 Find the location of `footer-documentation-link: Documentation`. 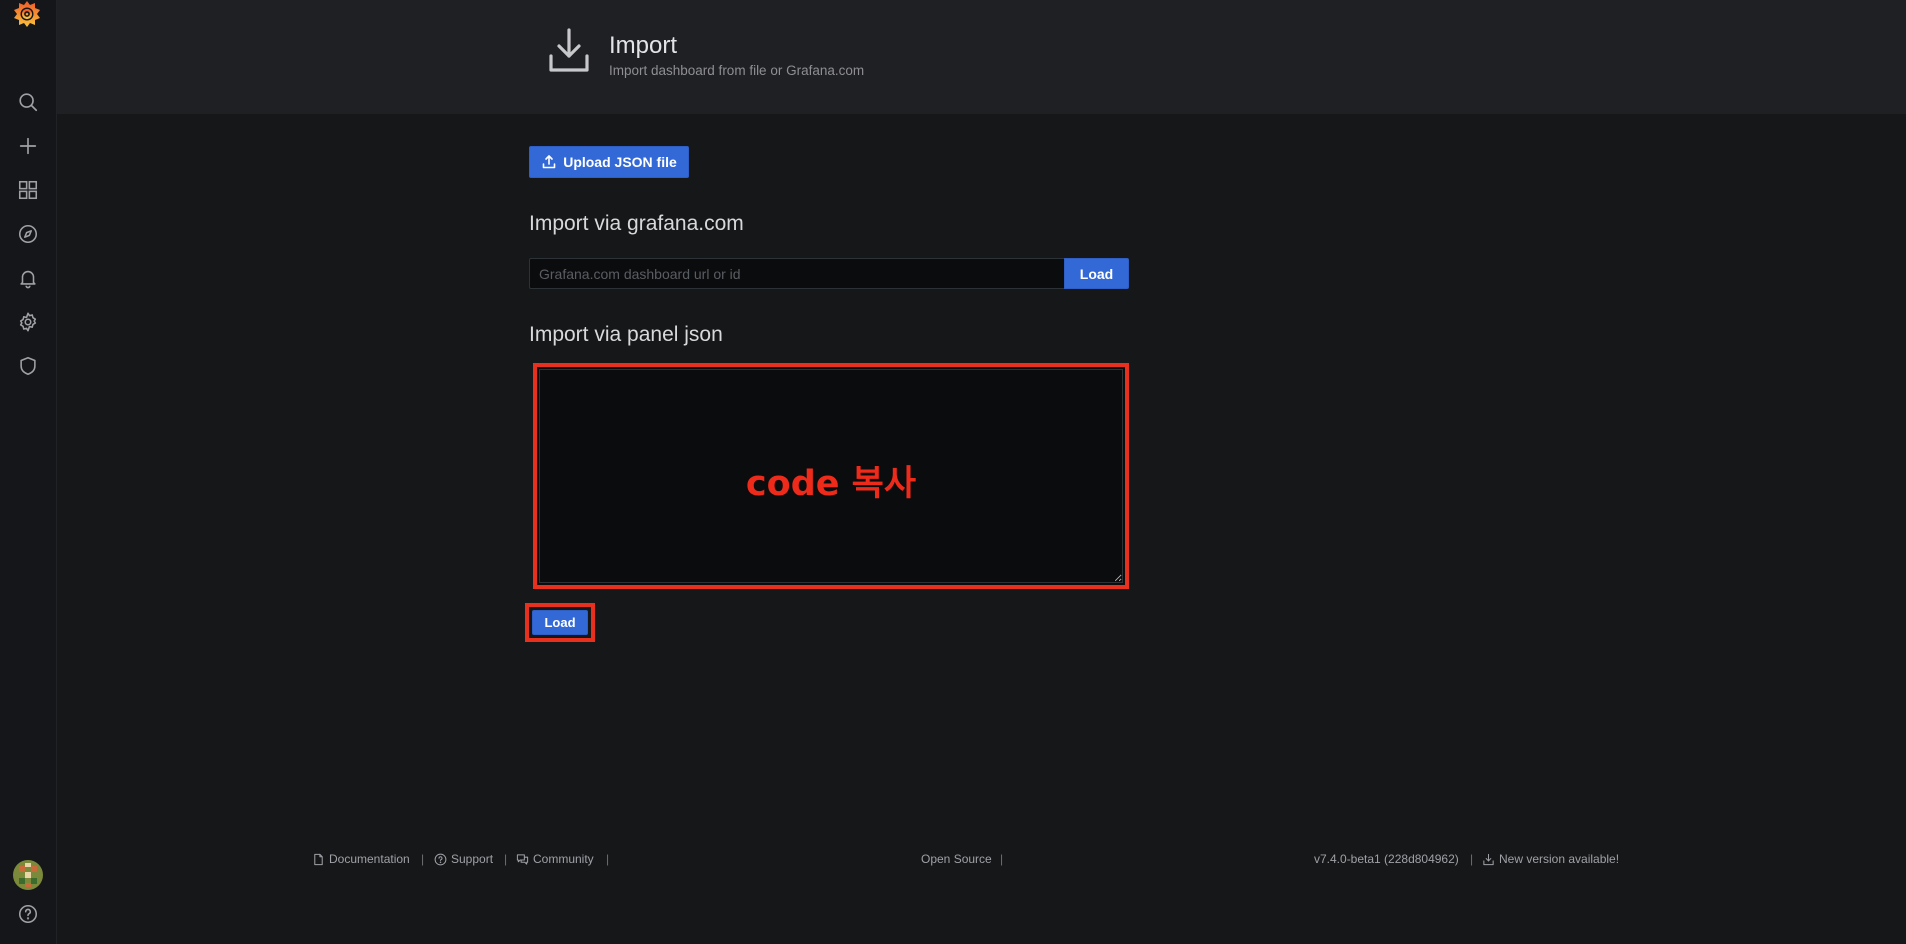

footer-documentation-link: Documentation is located at coordinates (361, 859).